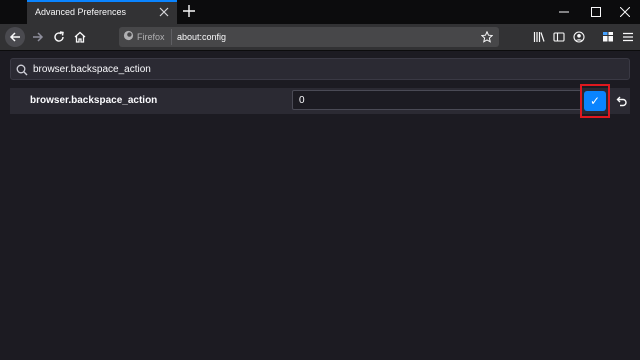 The height and width of the screenshot is (360, 640). What do you see at coordinates (15, 37) in the screenshot?
I see `back-arrow-icon` at bounding box center [15, 37].